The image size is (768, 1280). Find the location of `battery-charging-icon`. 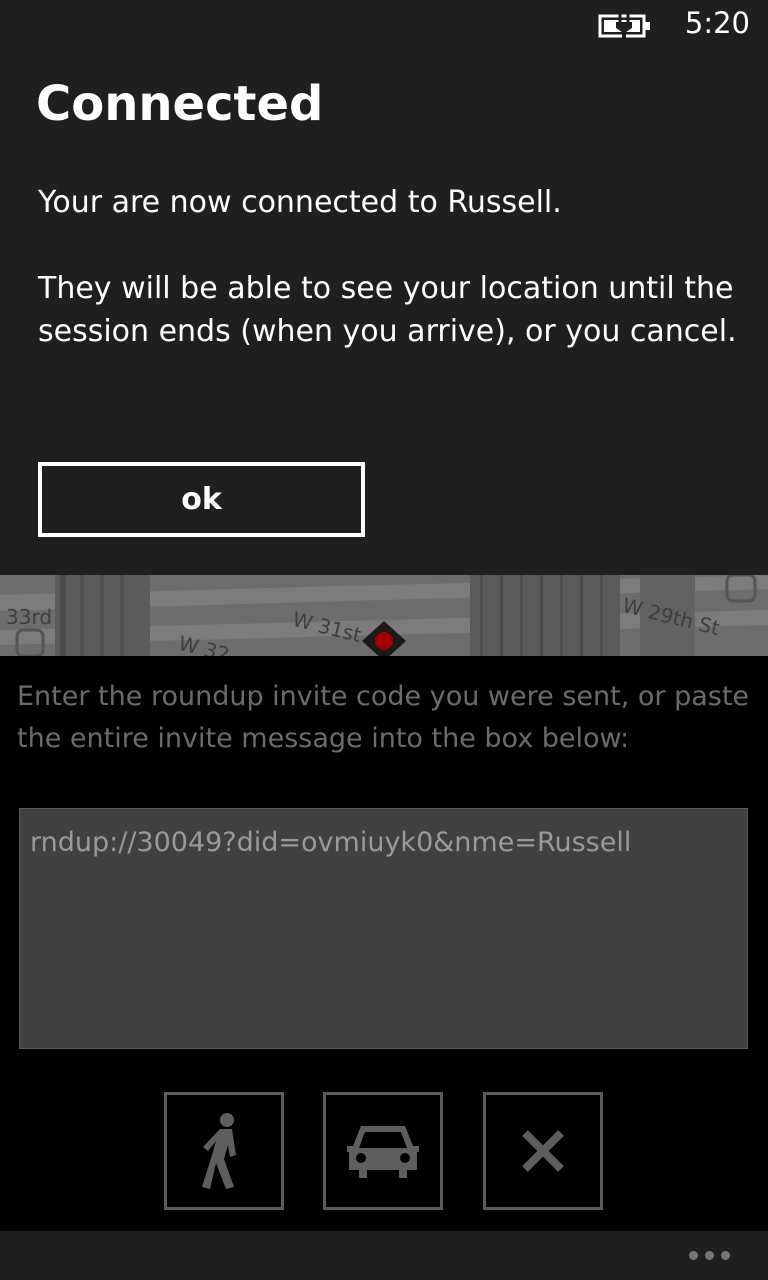

battery-charging-icon is located at coordinates (624, 26).